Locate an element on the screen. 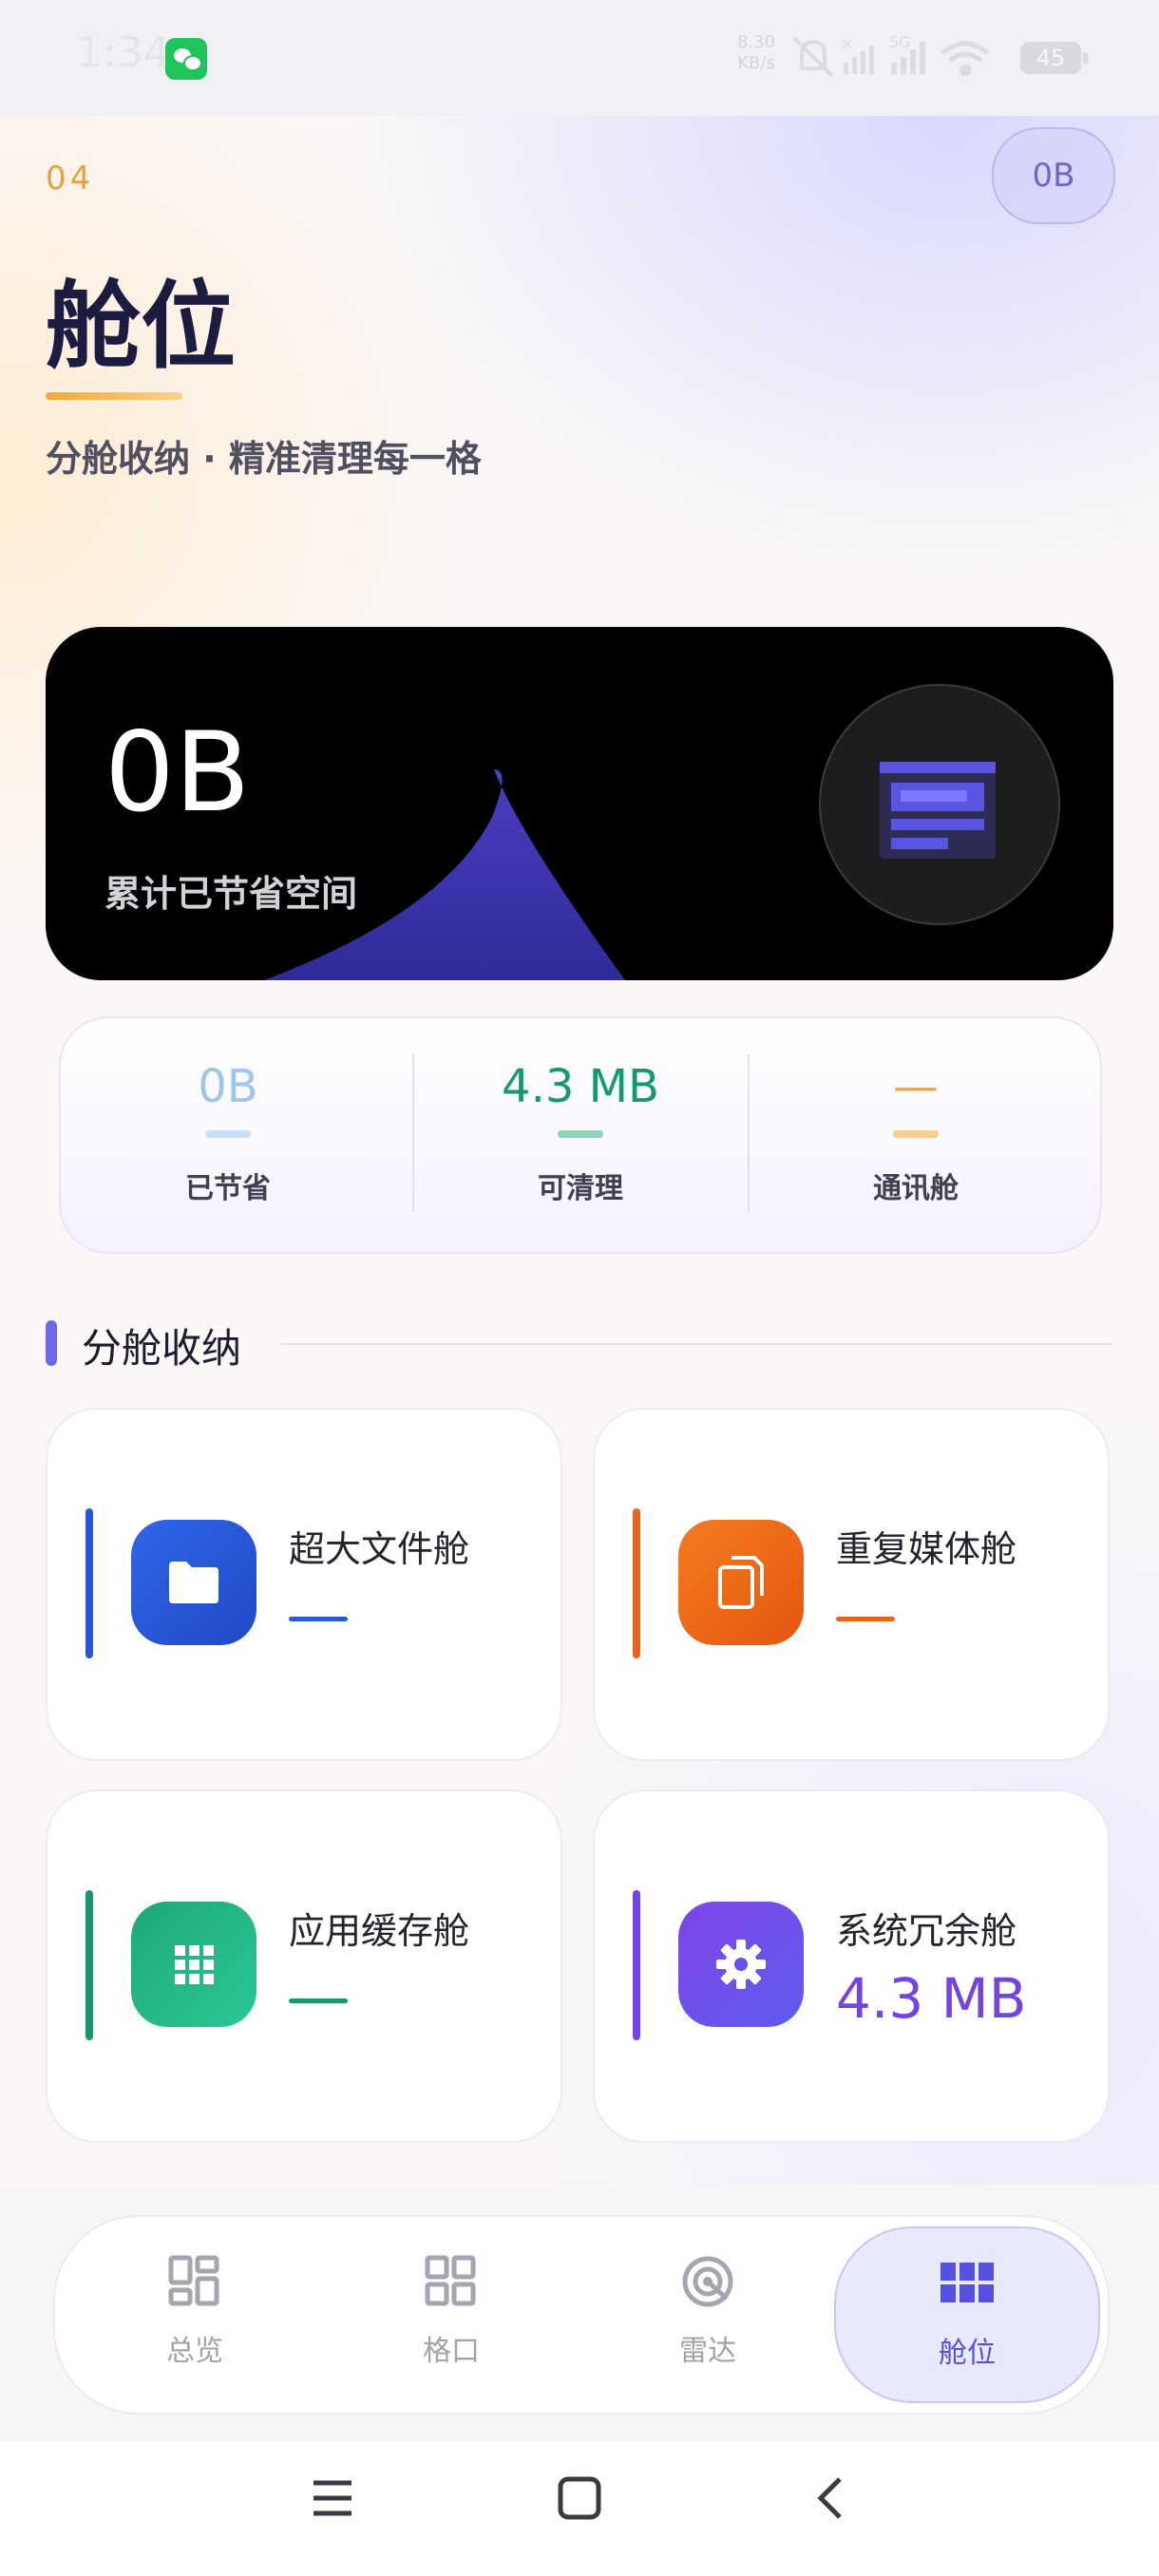  card-title: 系统冗余舱 is located at coordinates (926, 1931).